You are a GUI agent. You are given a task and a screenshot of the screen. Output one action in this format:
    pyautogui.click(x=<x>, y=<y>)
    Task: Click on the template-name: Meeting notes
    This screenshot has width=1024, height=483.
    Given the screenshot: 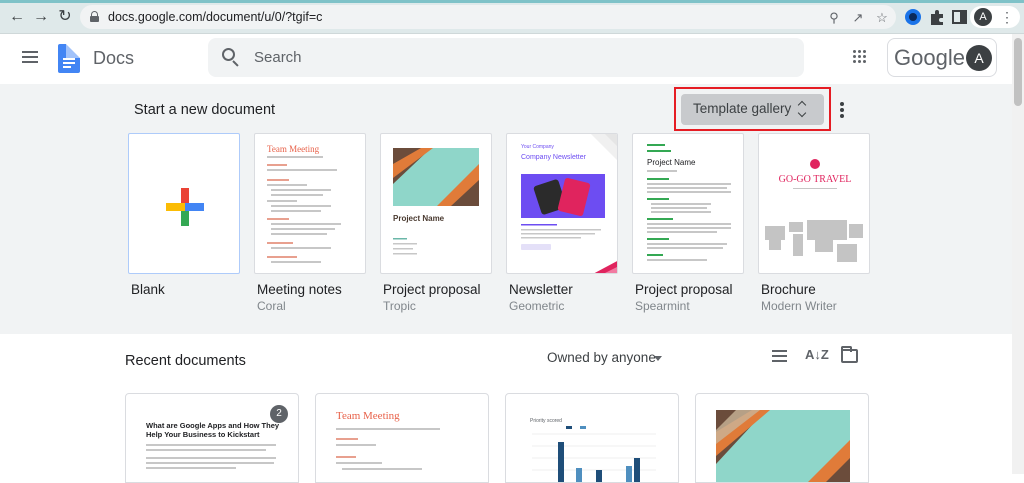 What is the action you would take?
    pyautogui.click(x=299, y=289)
    